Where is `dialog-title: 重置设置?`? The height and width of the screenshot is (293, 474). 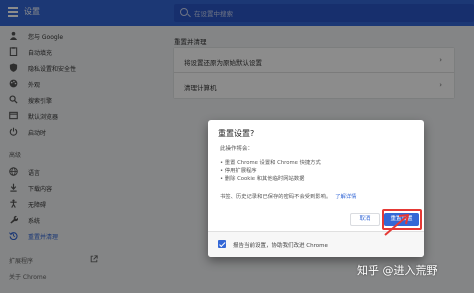
dialog-title: 重置设置? is located at coordinates (236, 133).